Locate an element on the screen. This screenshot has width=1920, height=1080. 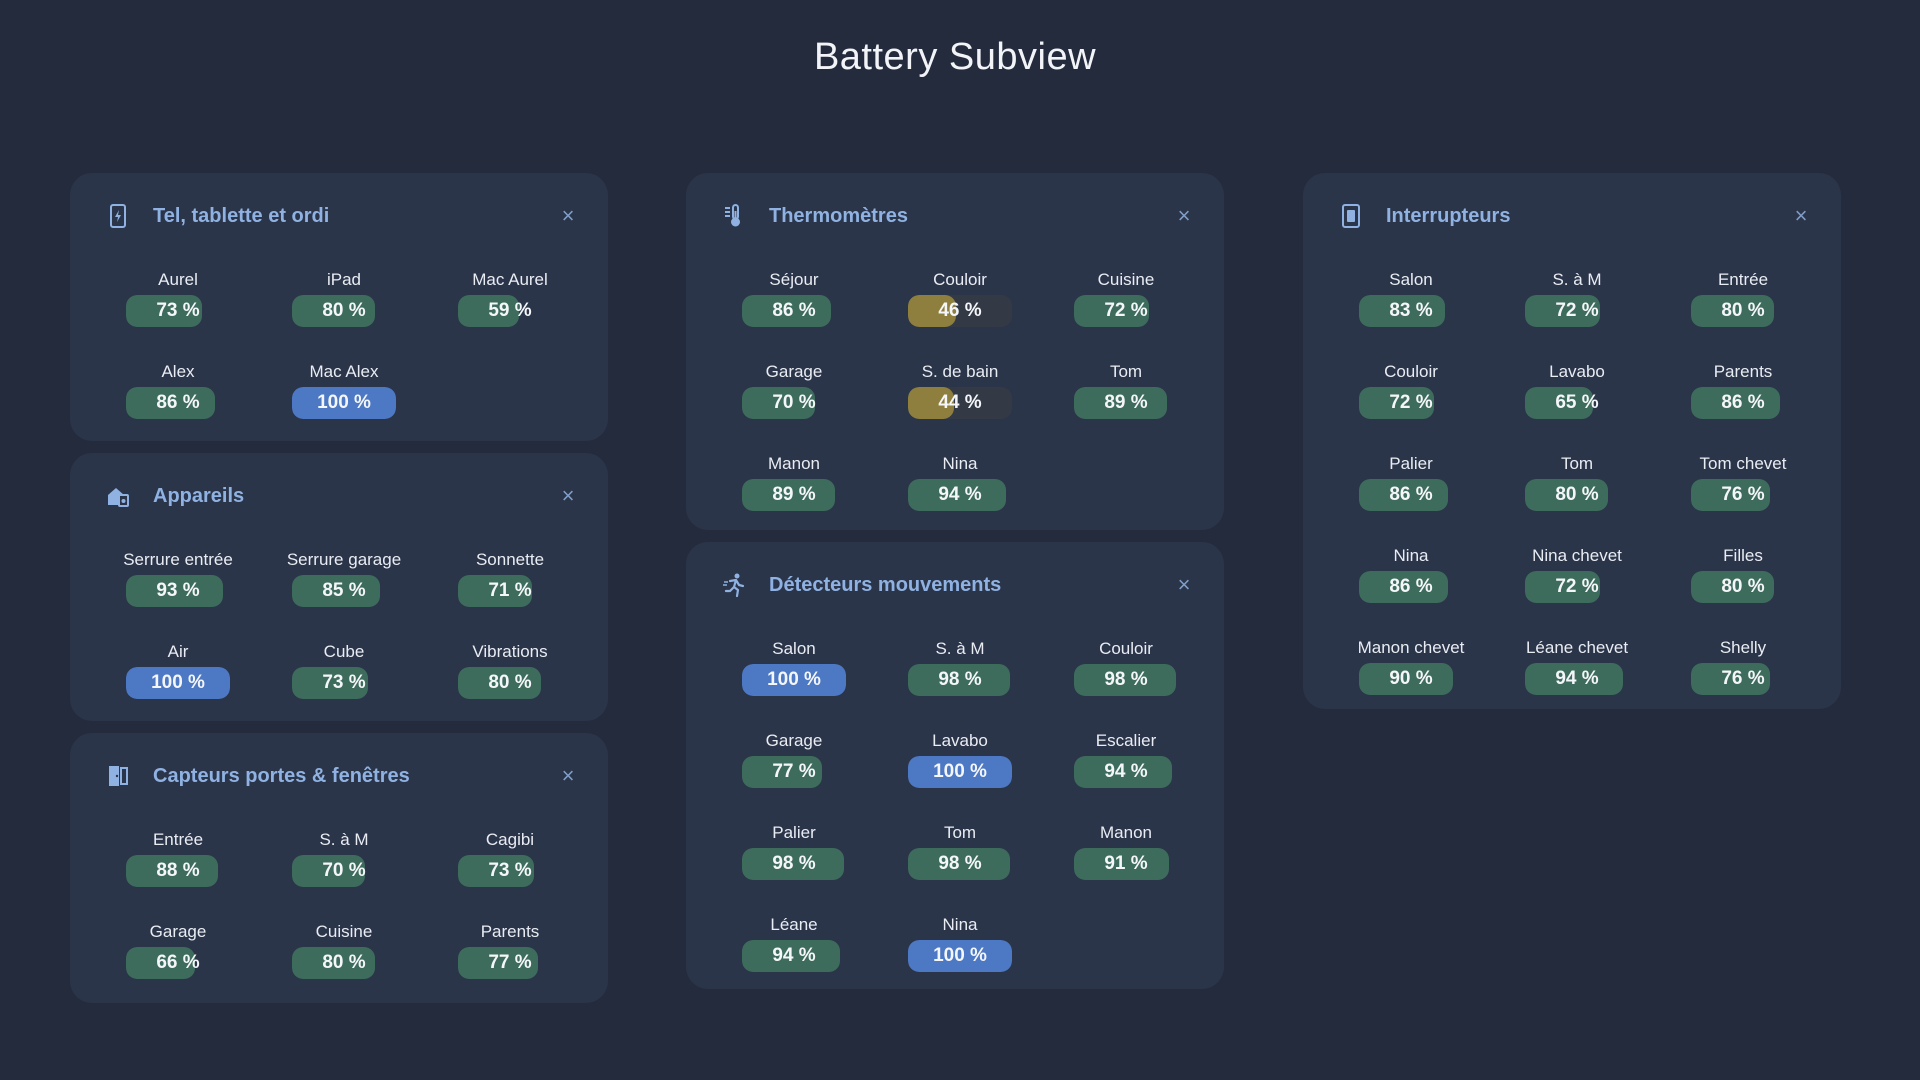
card-title: Interrupteurs is located at coordinates (1448, 215).